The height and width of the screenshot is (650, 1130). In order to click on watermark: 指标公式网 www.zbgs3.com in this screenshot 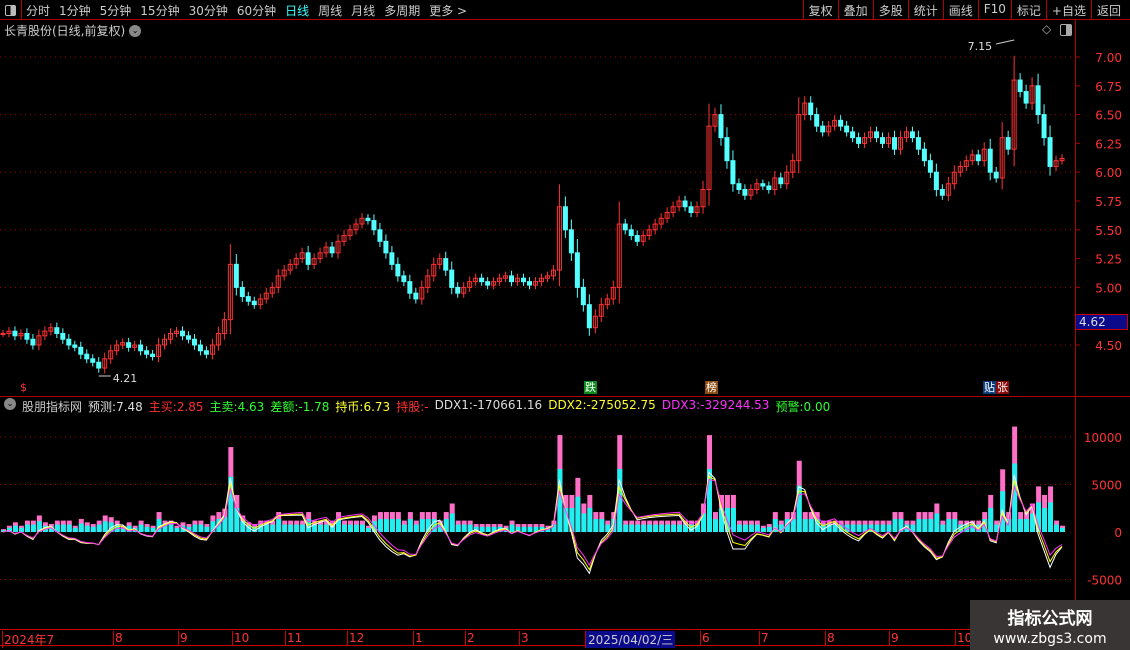, I will do `click(1050, 625)`.